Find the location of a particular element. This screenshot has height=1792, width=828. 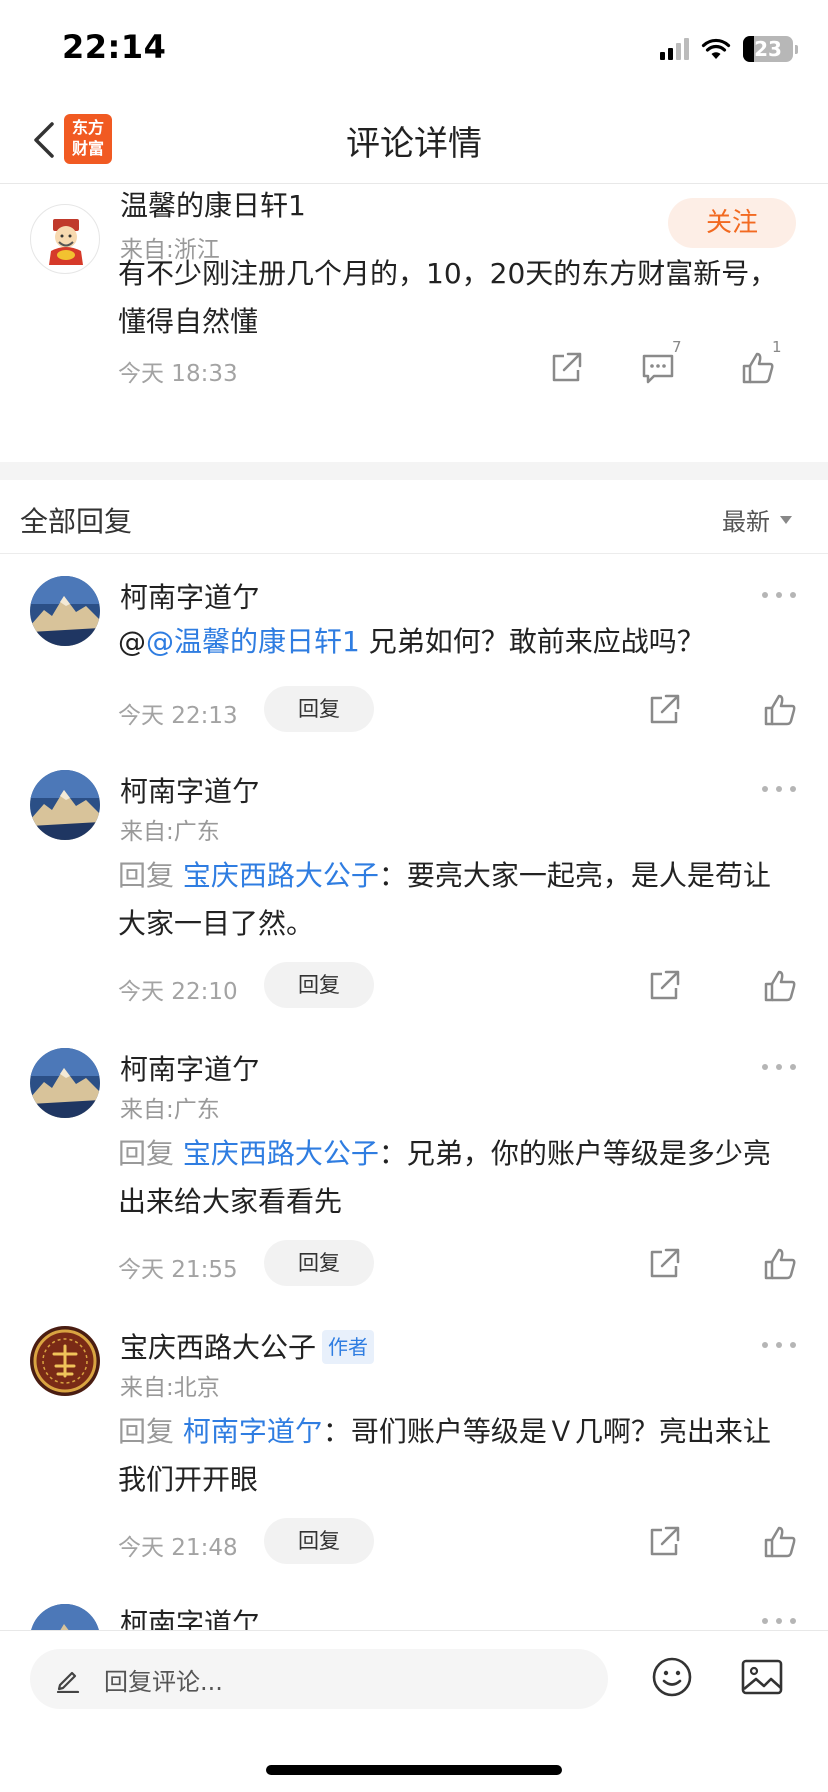

image-icon is located at coordinates (762, 1677).